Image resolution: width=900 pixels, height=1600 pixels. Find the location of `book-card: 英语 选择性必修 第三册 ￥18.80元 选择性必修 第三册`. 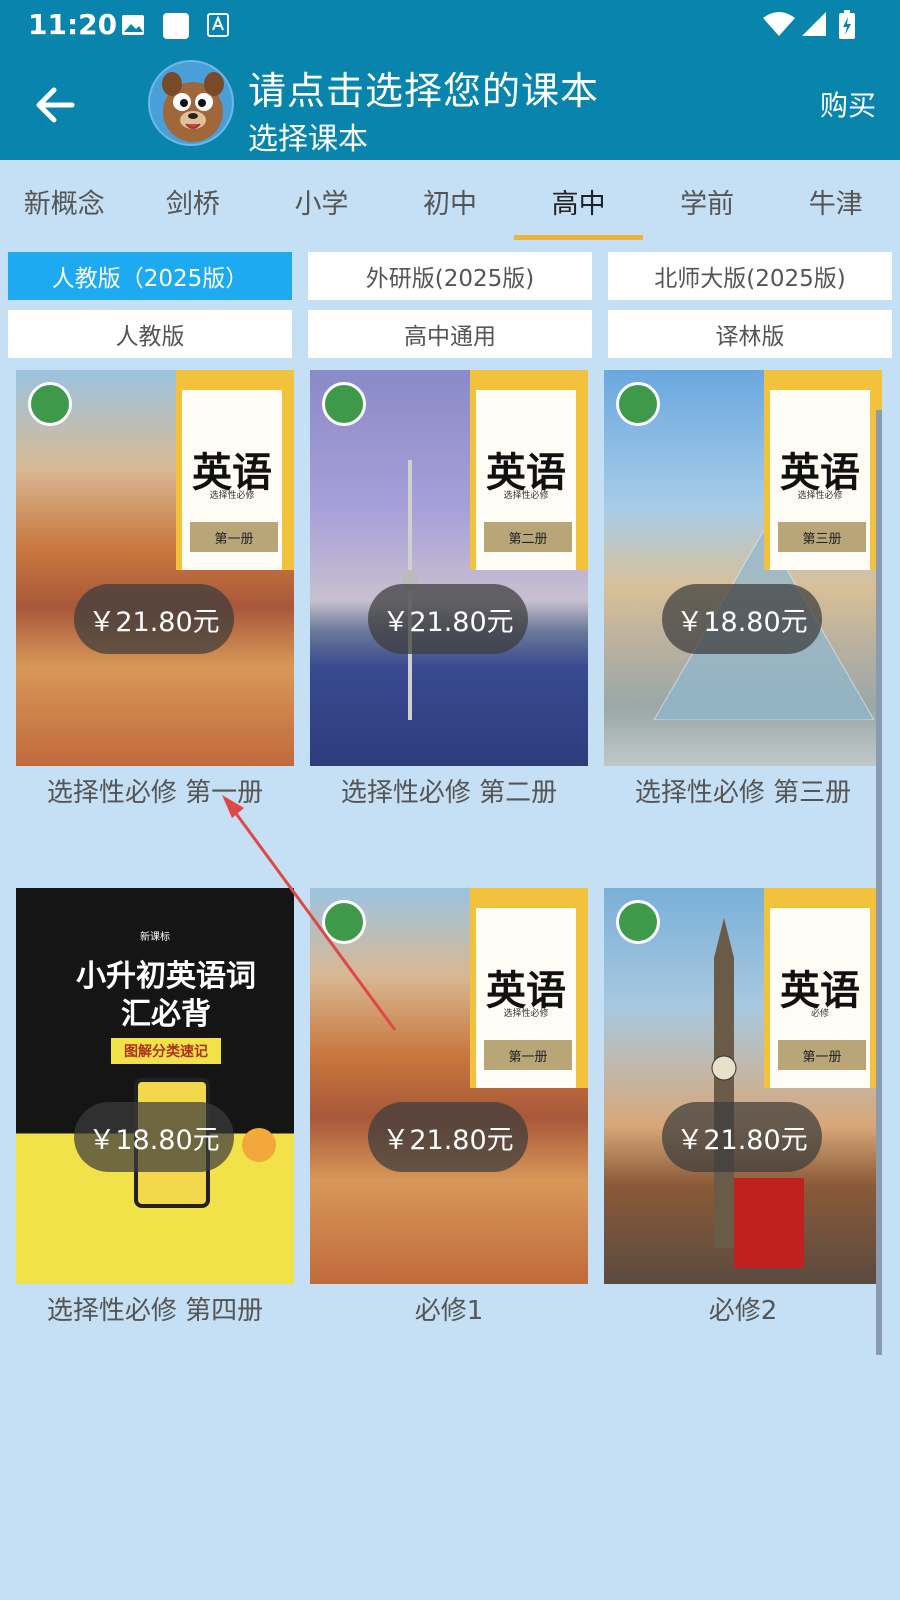

book-card: 英语 选择性必修 第三册 ￥18.80元 选择性必修 第三册 is located at coordinates (743, 589).